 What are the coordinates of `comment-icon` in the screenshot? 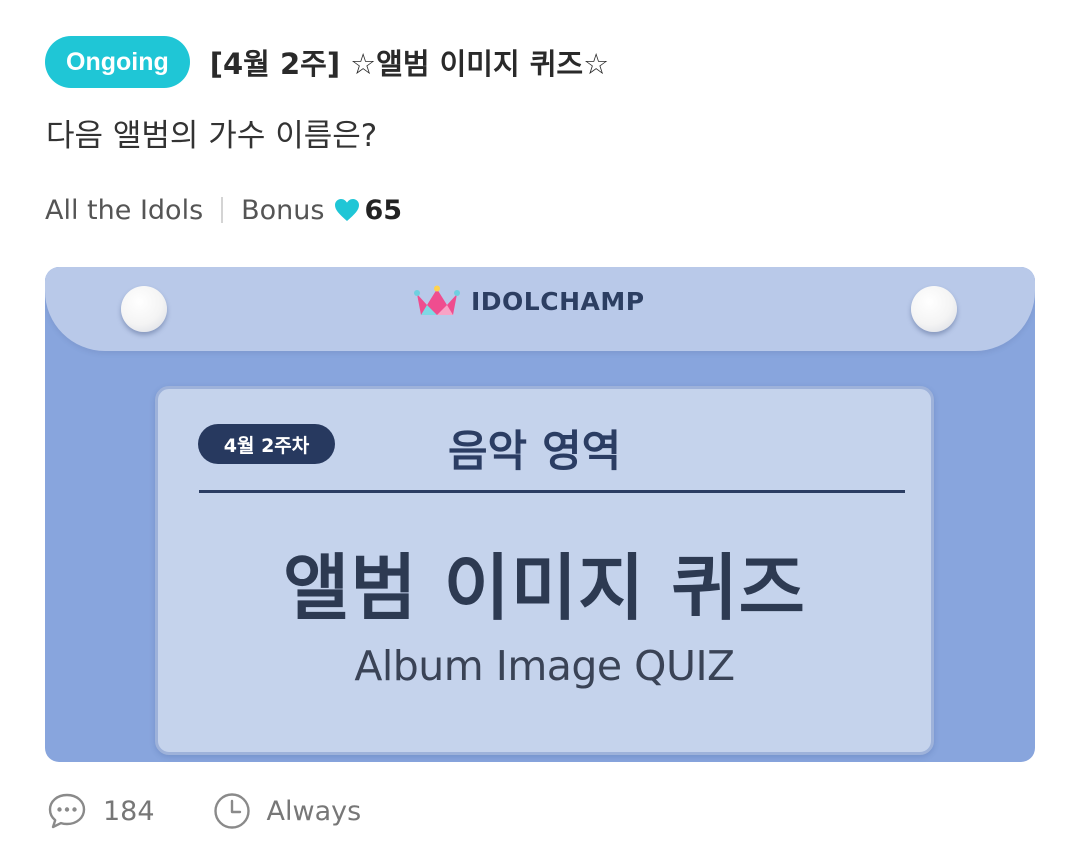 It's located at (67, 811).